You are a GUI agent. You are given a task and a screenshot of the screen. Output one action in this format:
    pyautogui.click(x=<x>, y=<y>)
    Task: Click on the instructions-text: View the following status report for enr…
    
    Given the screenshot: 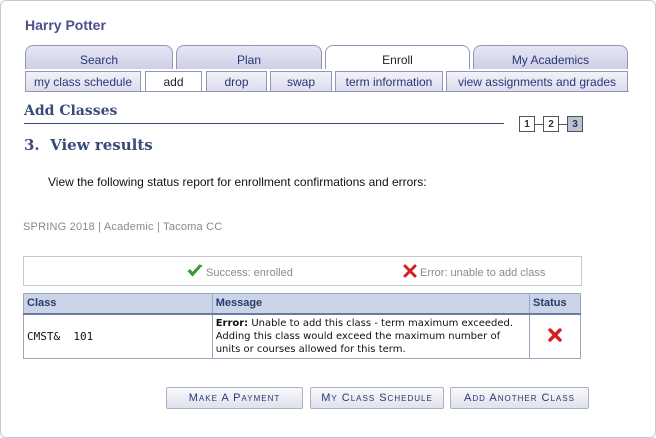 What is the action you would take?
    pyautogui.click(x=237, y=182)
    